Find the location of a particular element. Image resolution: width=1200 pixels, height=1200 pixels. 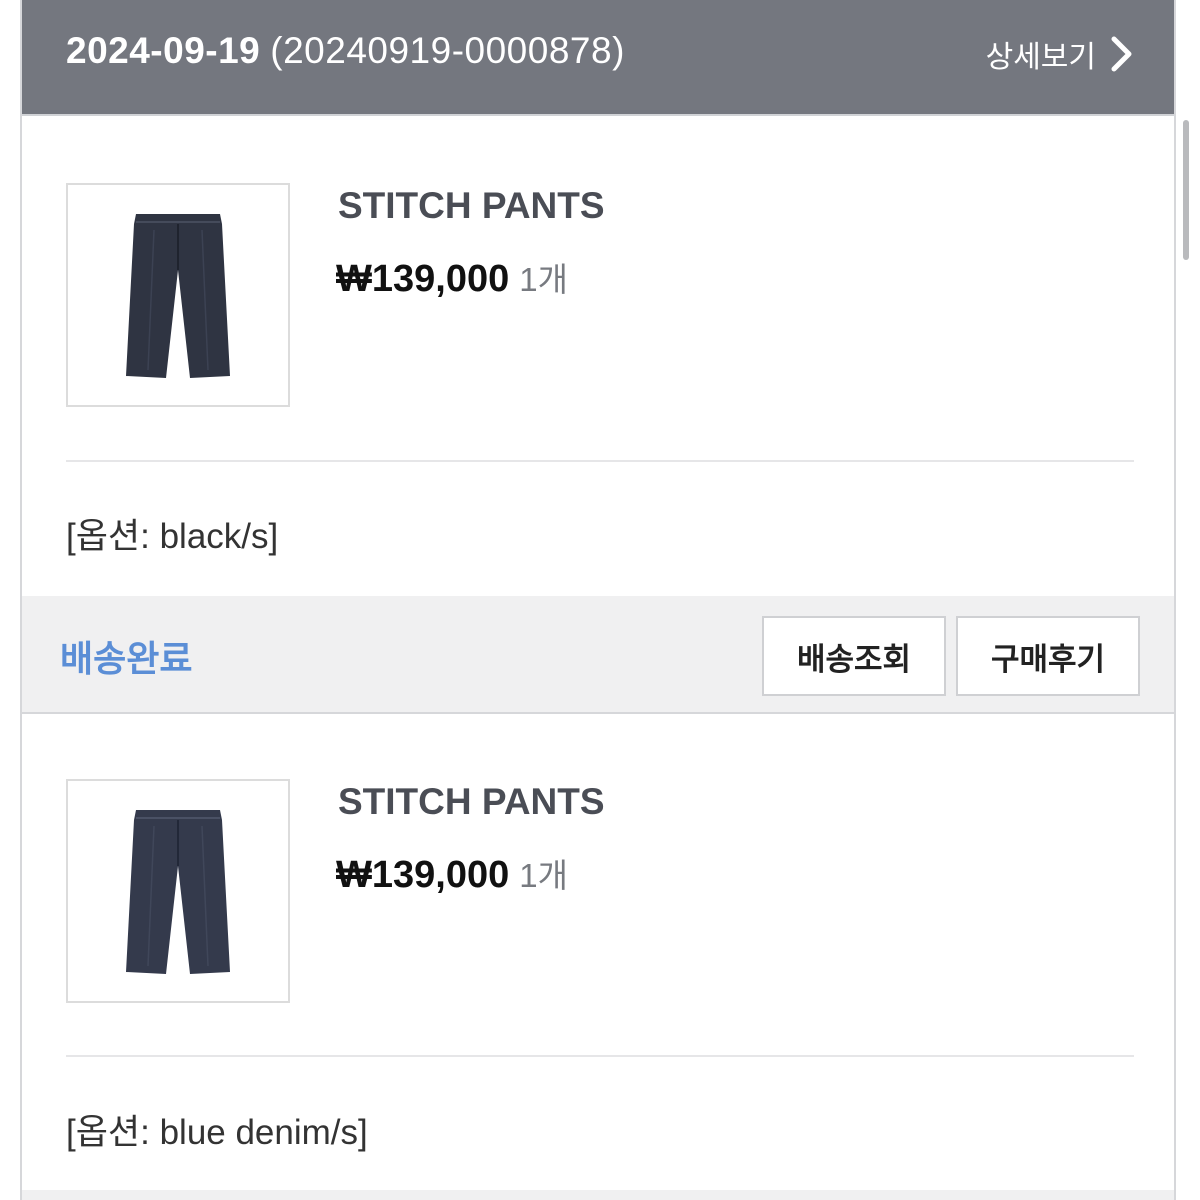

view-details-link: 상세보기 is located at coordinates (1060, 54).